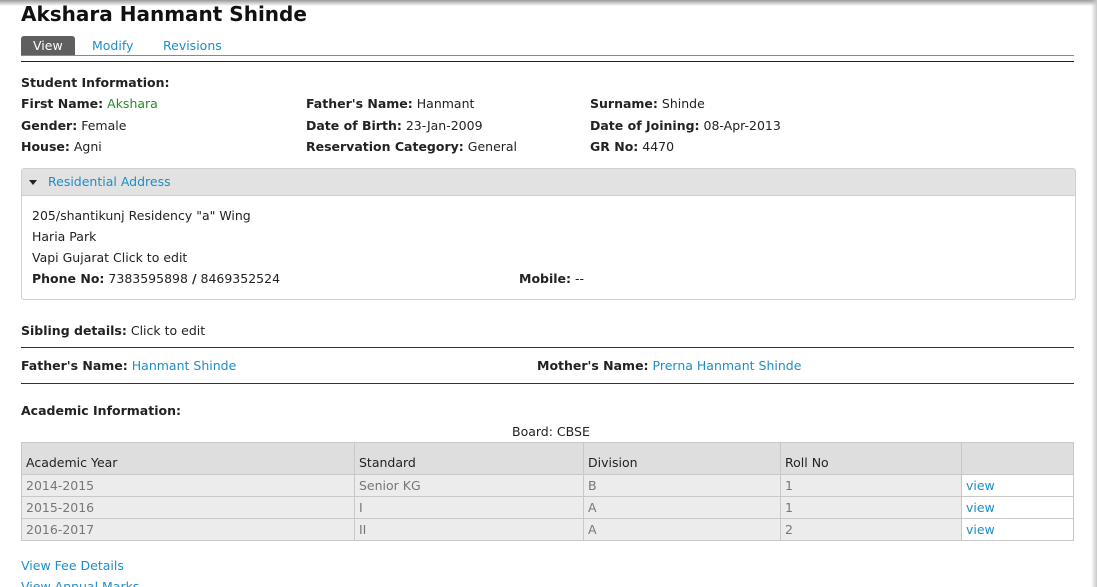  I want to click on tab-modify: Modify, so click(112, 46).